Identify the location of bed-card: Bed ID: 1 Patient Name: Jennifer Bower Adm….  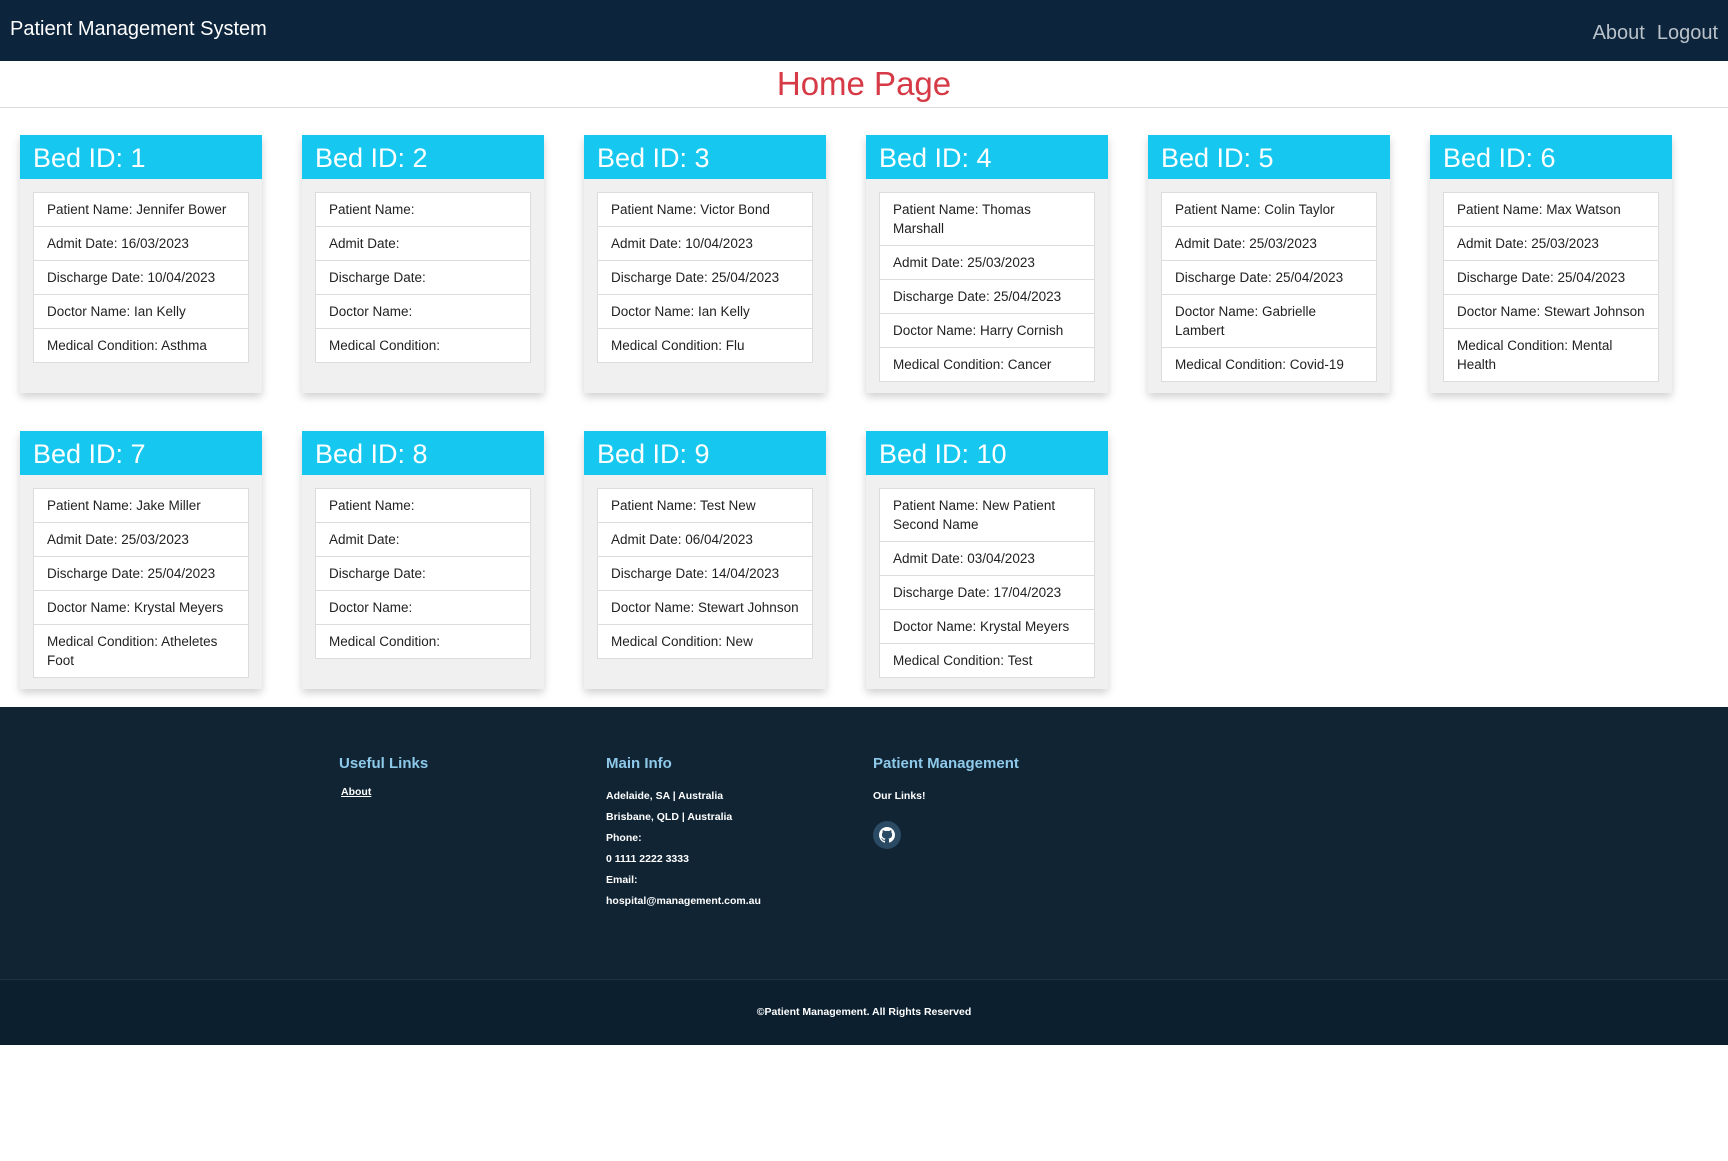
(141, 264).